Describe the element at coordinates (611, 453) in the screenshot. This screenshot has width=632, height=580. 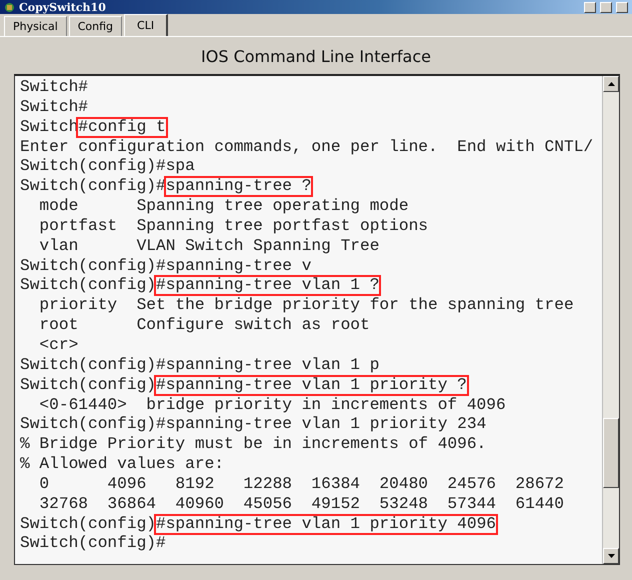
I see `scroll-thumb` at that location.